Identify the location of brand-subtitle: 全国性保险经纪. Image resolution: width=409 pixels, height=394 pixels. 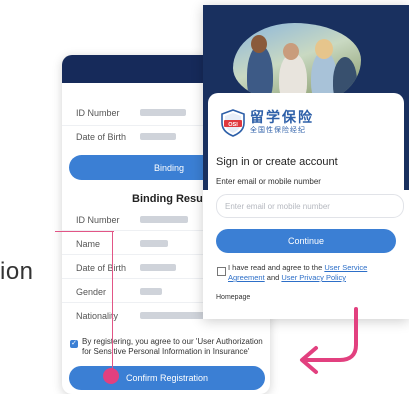
(278, 130).